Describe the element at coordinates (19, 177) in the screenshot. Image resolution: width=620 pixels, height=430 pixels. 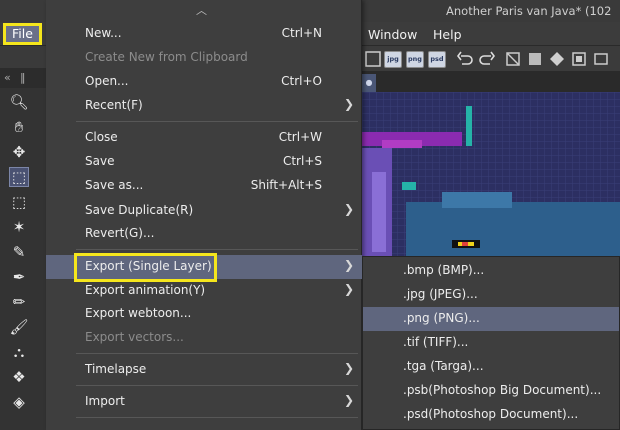
I see `object-select-icon: ⬚` at that location.